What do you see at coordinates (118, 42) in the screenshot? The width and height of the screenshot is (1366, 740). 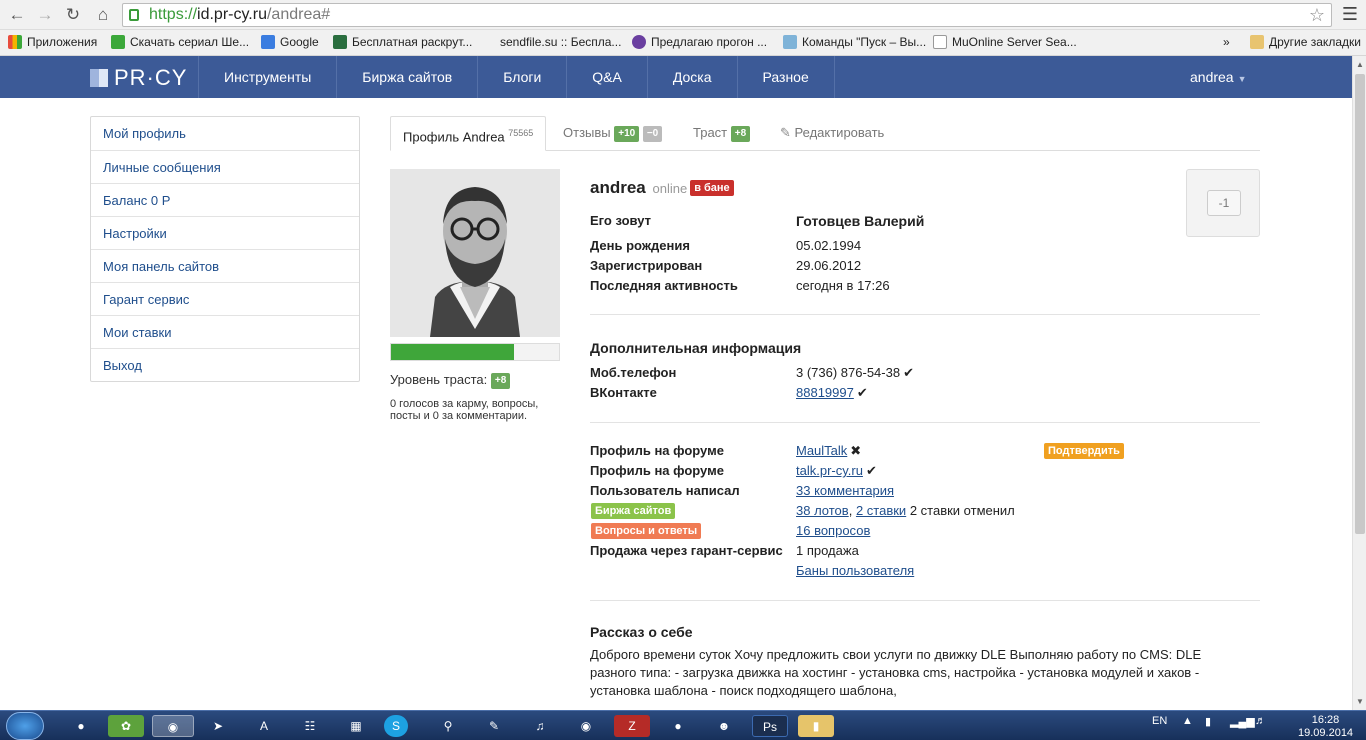 I see `torrent-icon` at bounding box center [118, 42].